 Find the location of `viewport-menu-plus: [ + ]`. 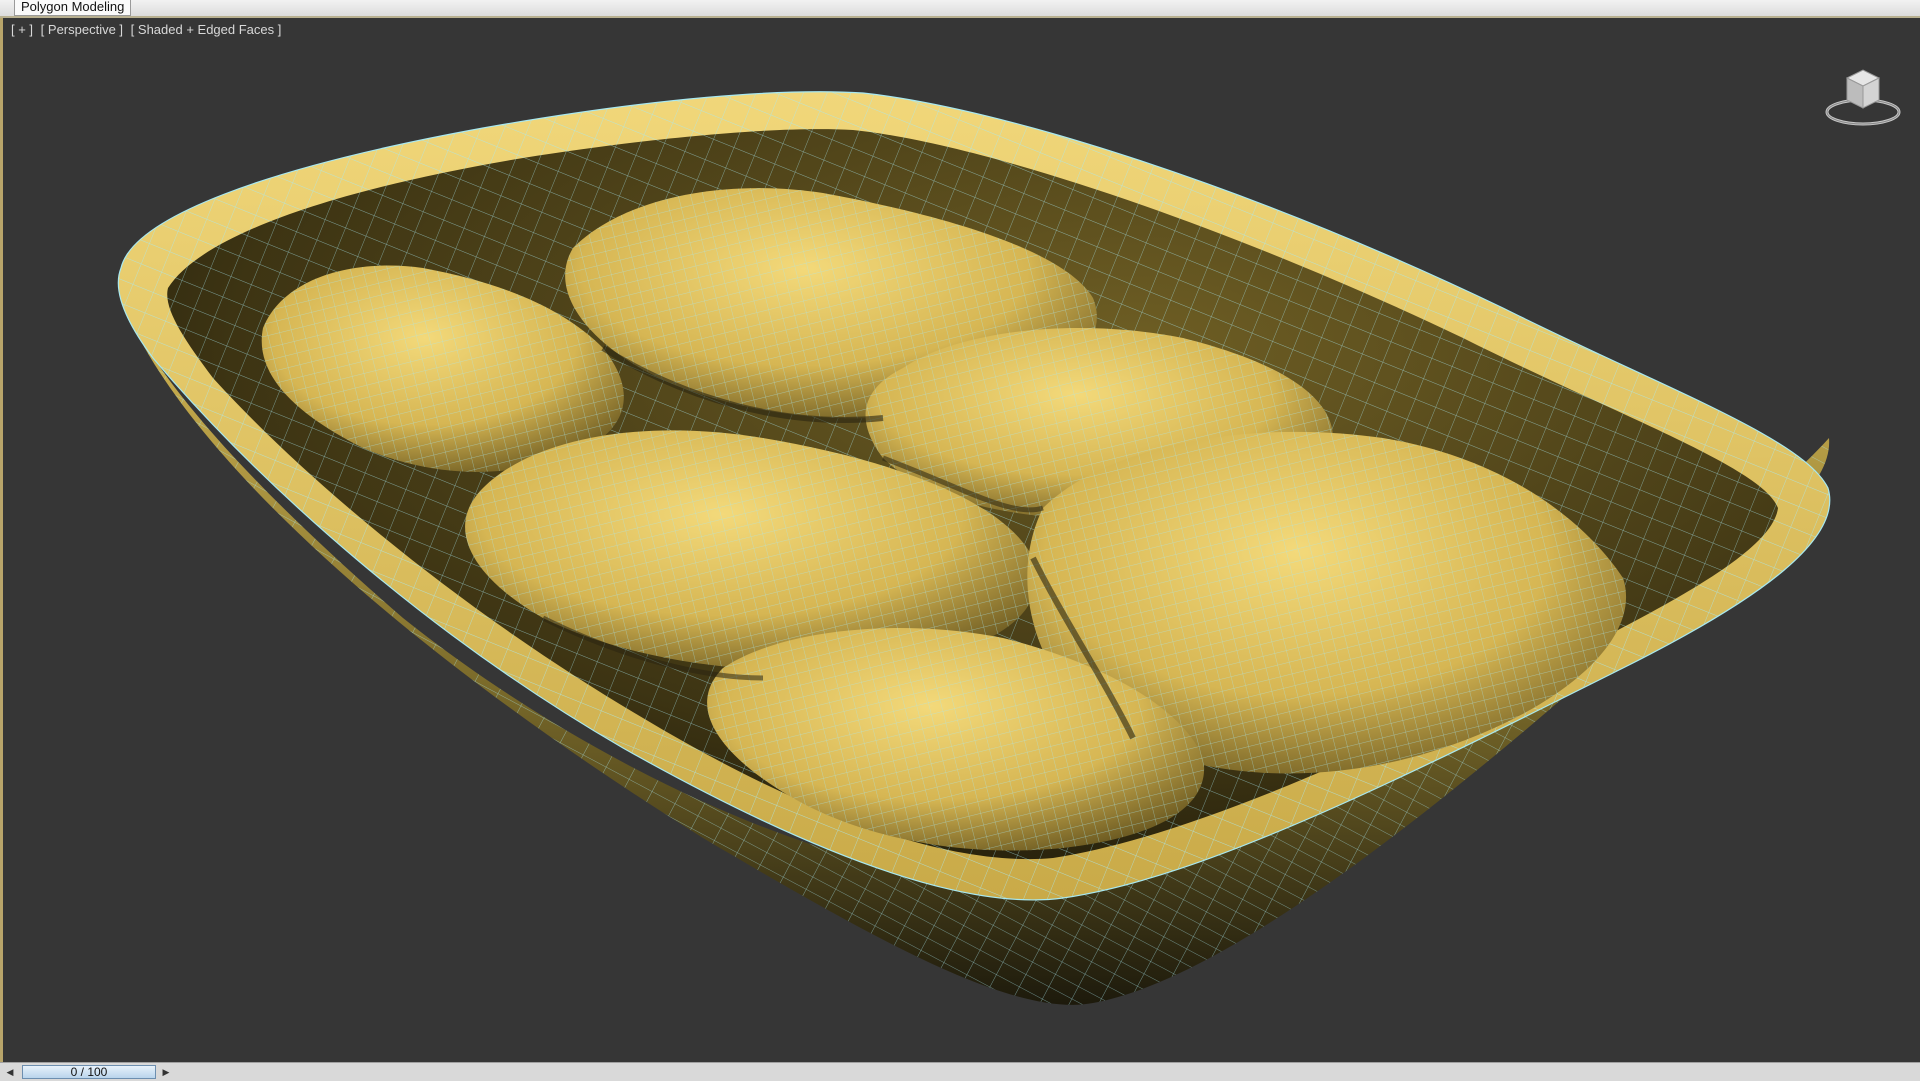

viewport-menu-plus: [ + ] is located at coordinates (22, 29).